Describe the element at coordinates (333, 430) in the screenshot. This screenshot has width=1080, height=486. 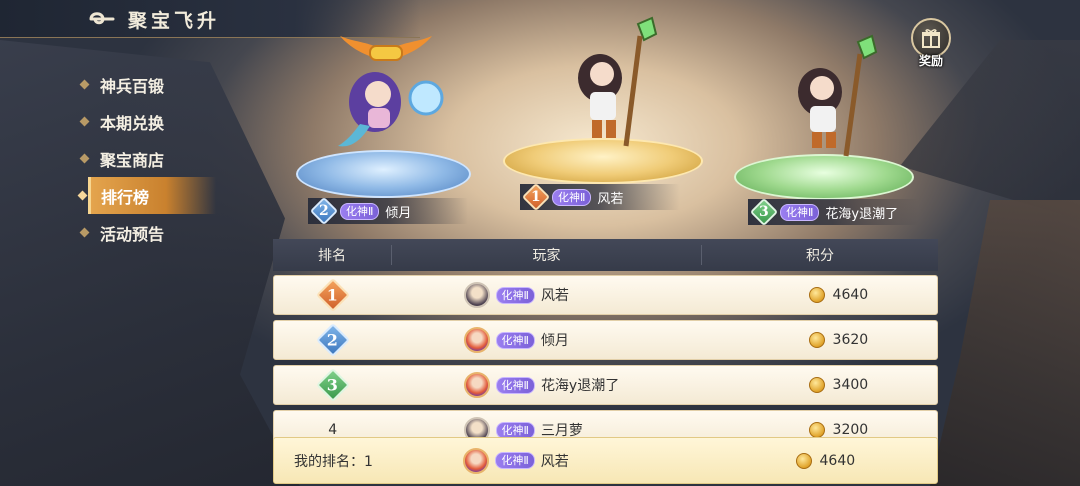
I see `rank-number: 4` at that location.